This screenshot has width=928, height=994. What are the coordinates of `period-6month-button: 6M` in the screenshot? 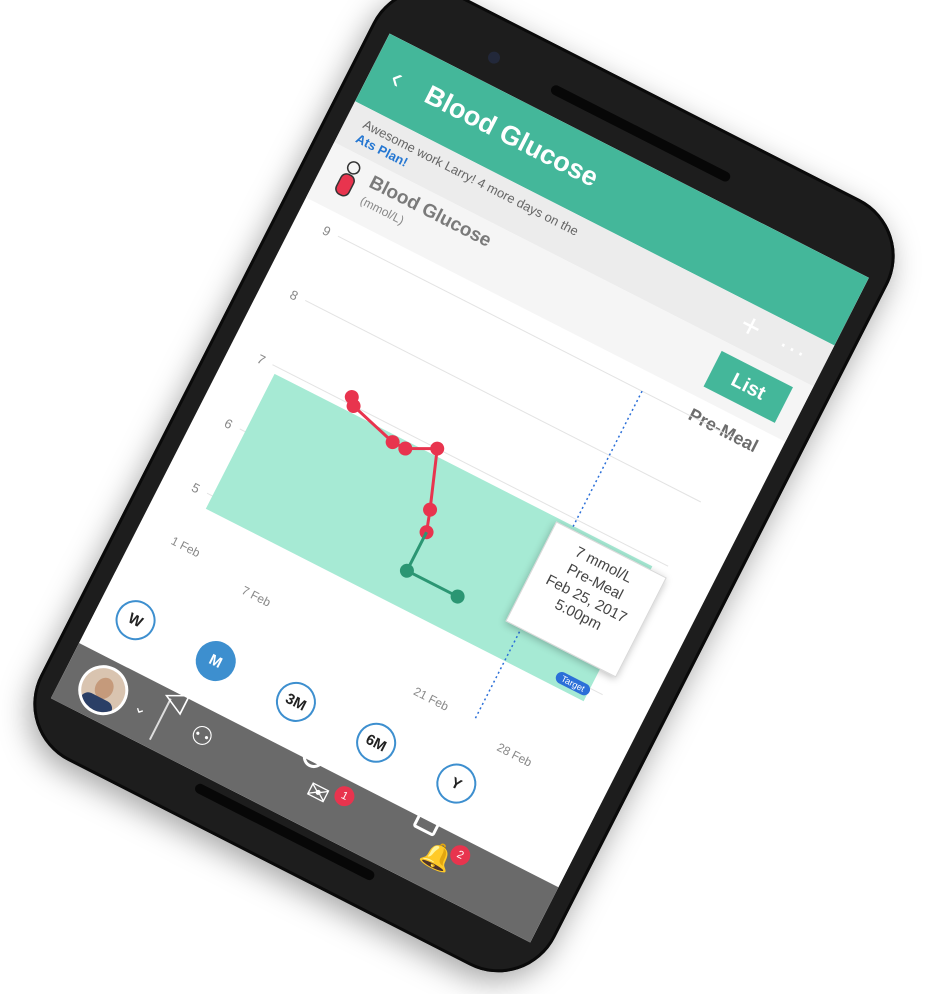 It's located at (376, 742).